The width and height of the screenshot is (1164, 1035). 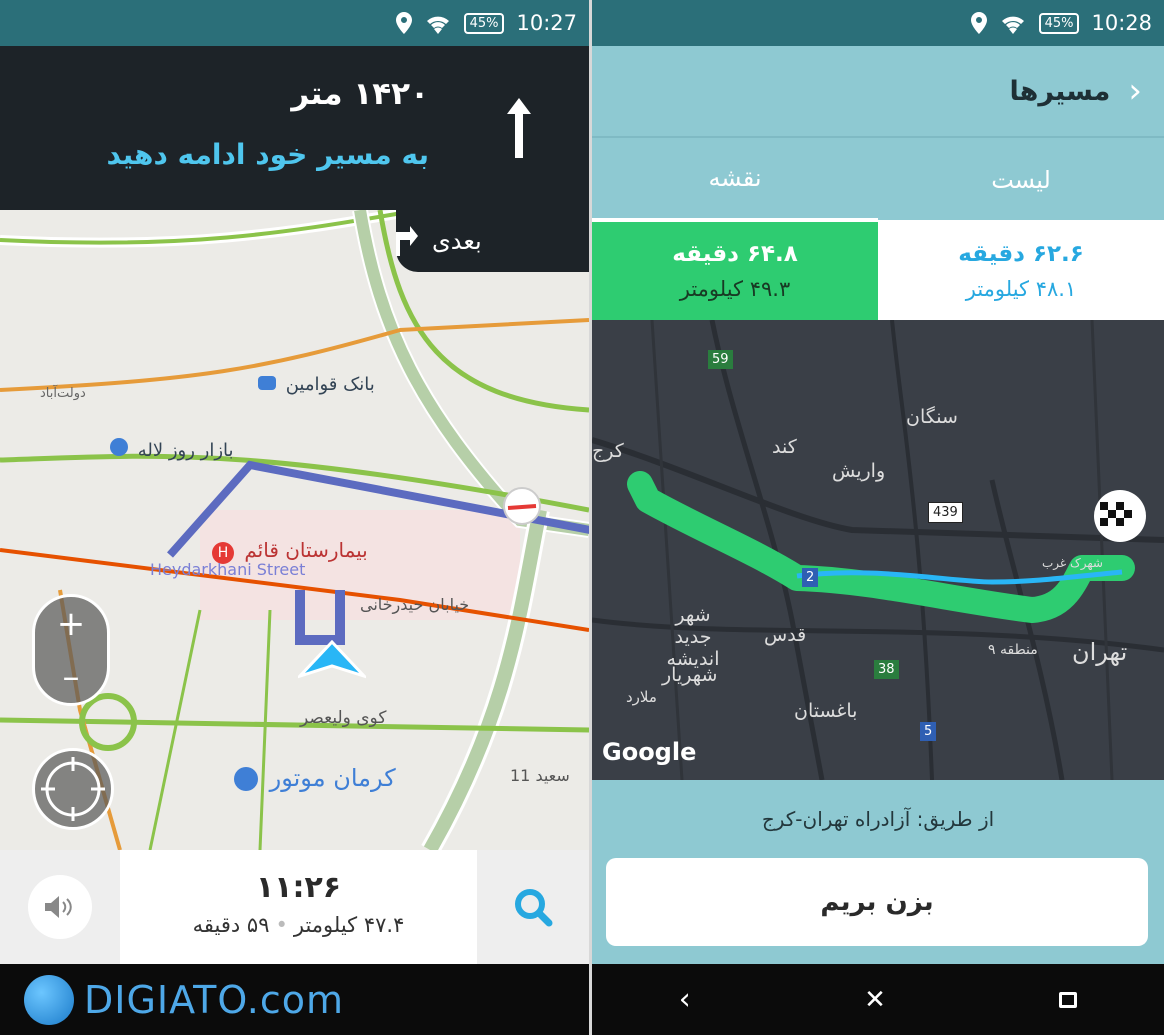 I want to click on search-button, so click(x=533, y=907).